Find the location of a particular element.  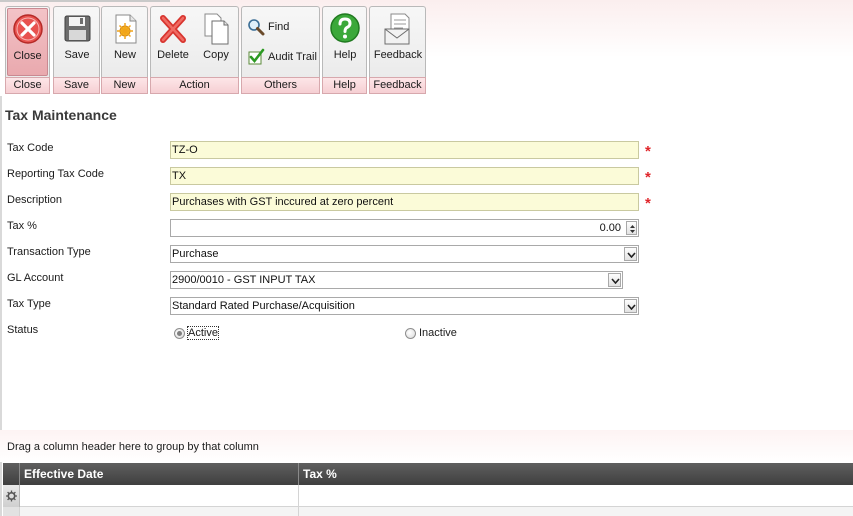

description-required-marker: * is located at coordinates (648, 203).